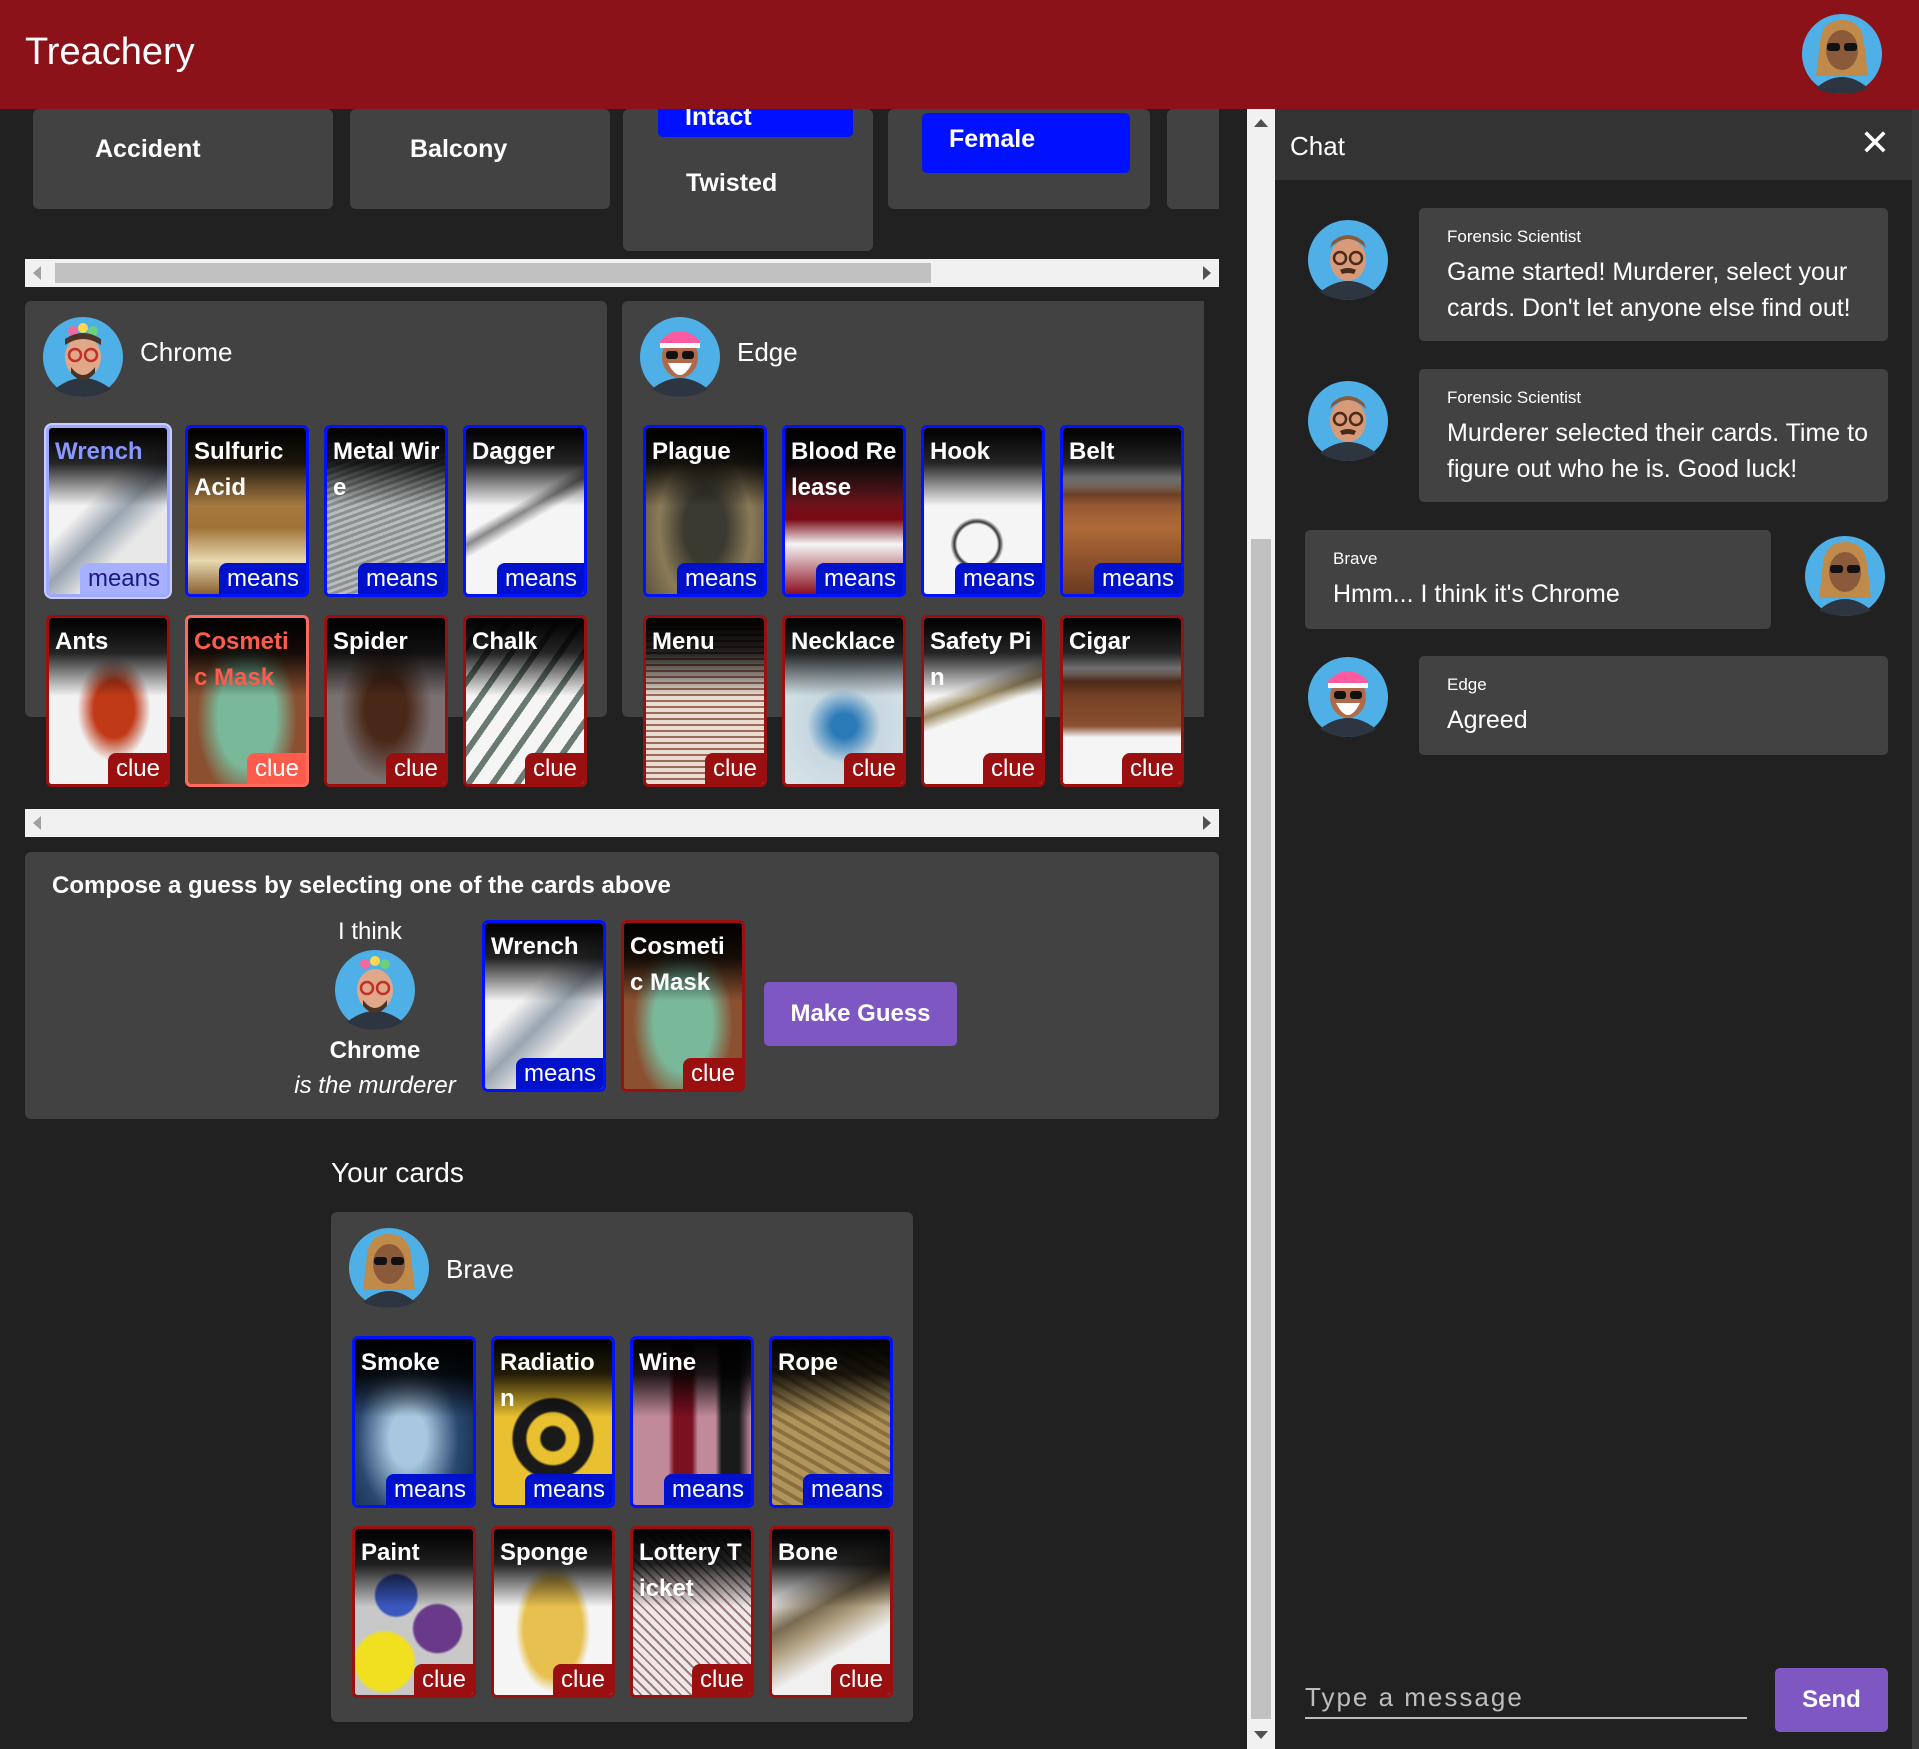 The height and width of the screenshot is (1749, 1919). What do you see at coordinates (1487, 720) in the screenshot?
I see `message-text: Agreed` at bounding box center [1487, 720].